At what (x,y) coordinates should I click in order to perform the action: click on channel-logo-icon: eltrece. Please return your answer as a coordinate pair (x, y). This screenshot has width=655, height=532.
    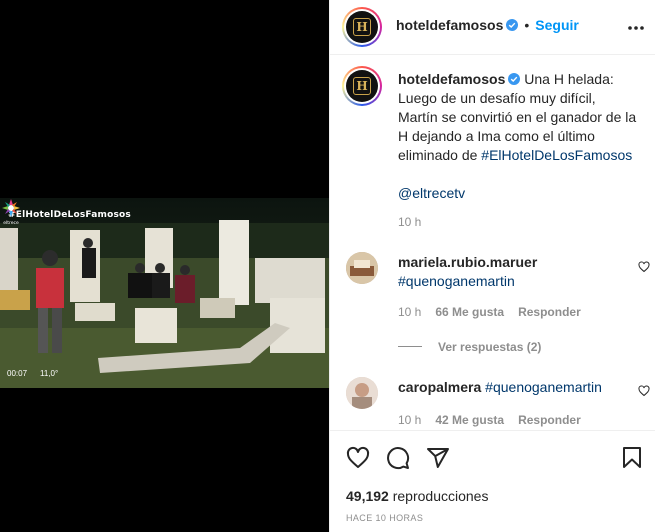
    Looking at the image, I should click on (11, 212).